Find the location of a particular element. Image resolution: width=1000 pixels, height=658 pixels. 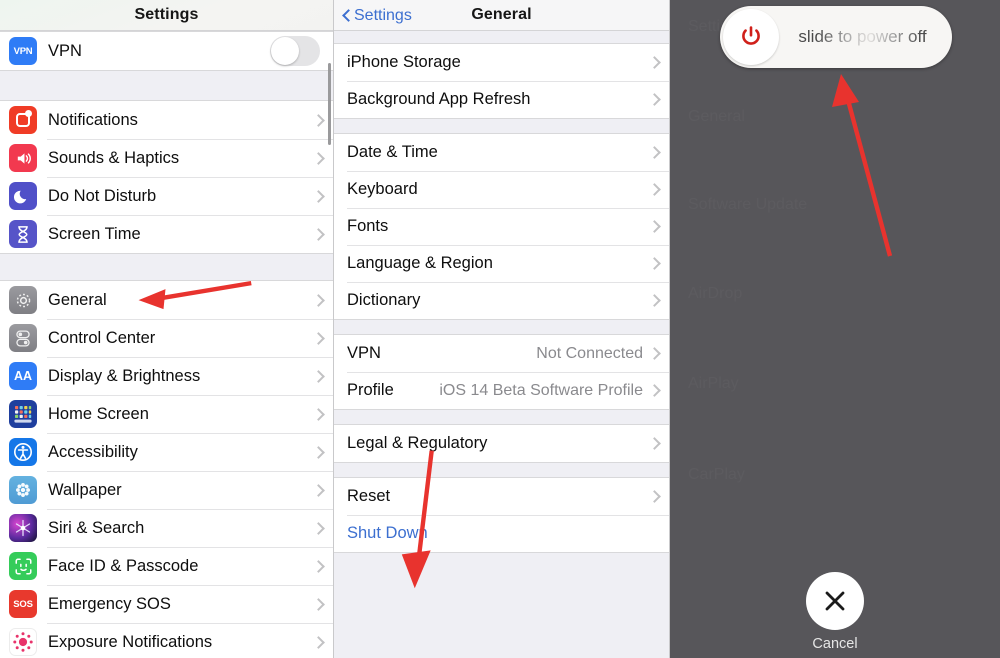

general-group: Reset Shut Down is located at coordinates (501, 515).